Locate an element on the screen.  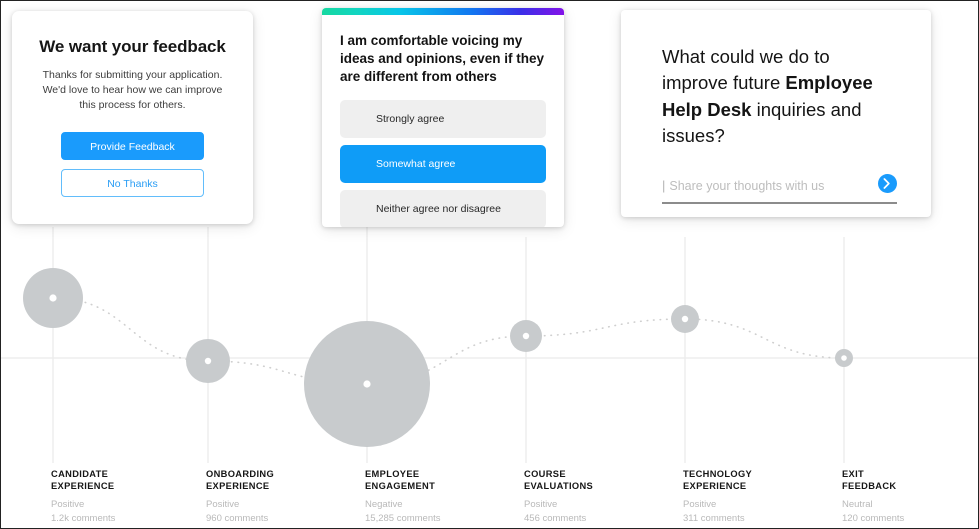
category-name: TECHNOLOGY EXPERIENCE is located at coordinates (718, 480).